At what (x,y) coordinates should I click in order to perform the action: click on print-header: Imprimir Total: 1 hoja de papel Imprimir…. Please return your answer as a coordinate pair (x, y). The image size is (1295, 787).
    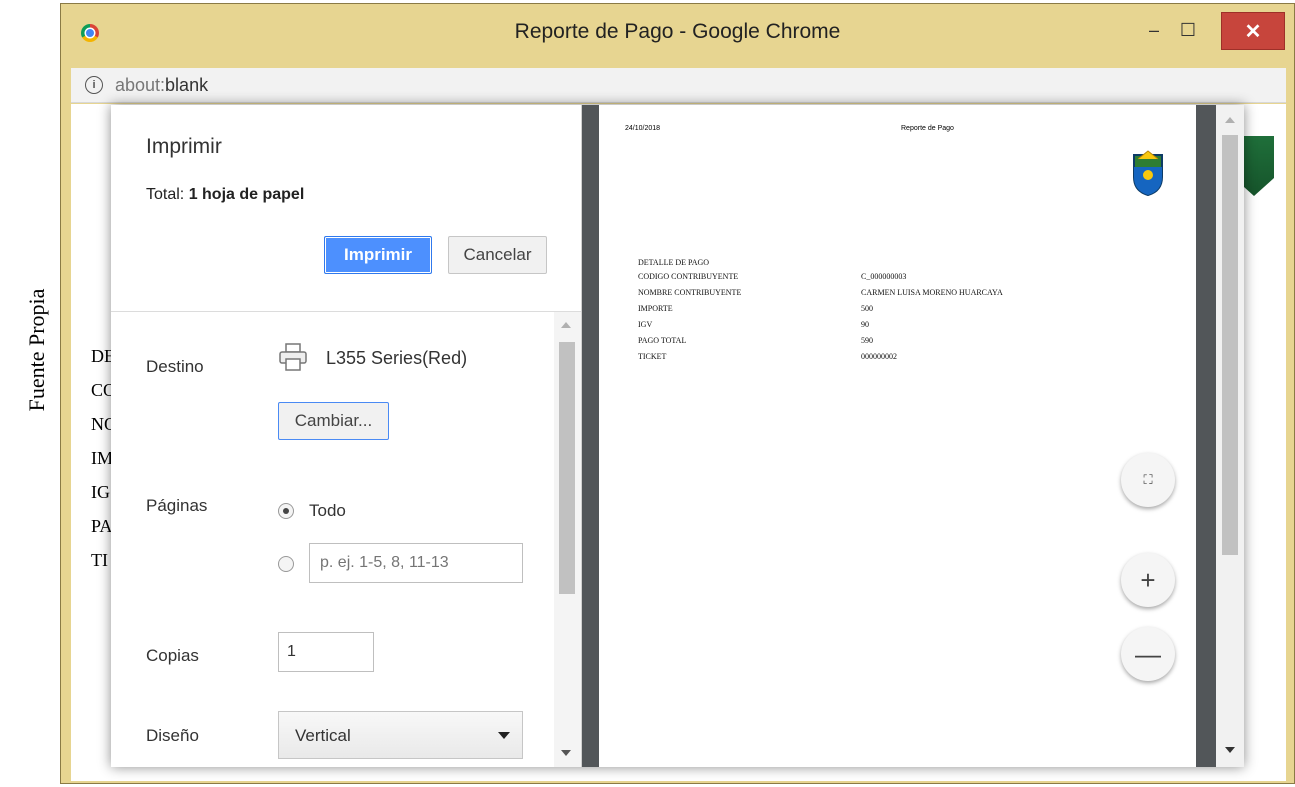
    Looking at the image, I should click on (346, 208).